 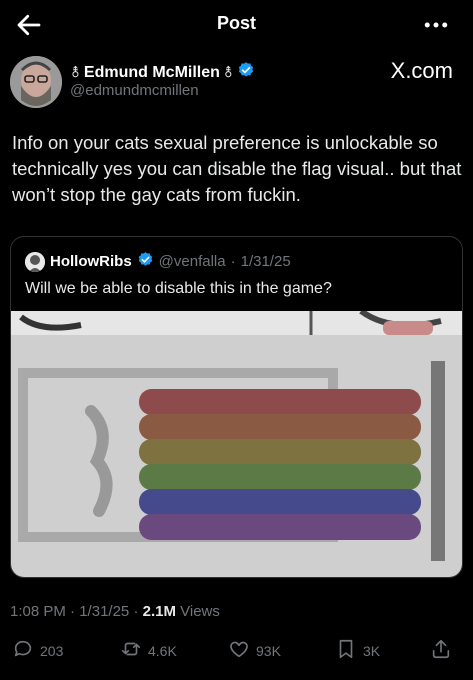 What do you see at coordinates (152, 73) in the screenshot?
I see `author-name: Edmund McMillen` at bounding box center [152, 73].